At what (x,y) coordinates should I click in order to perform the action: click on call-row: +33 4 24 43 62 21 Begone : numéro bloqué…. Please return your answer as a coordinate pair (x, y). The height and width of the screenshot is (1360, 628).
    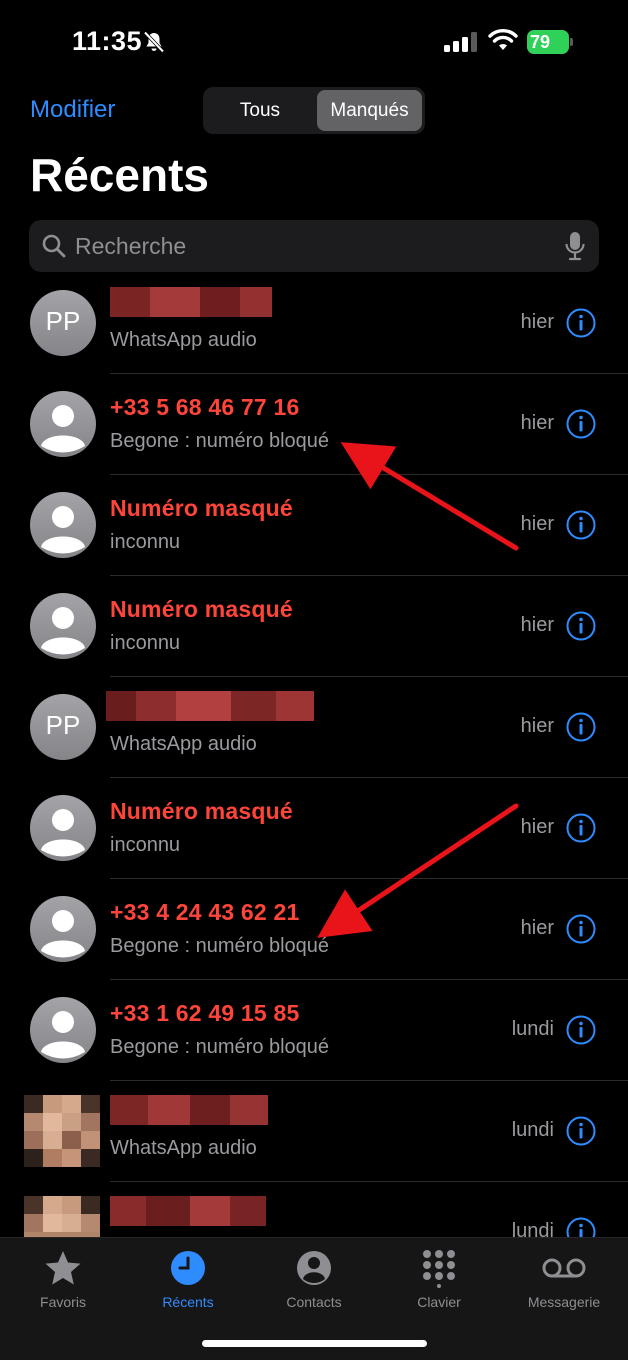
    Looking at the image, I should click on (314, 929).